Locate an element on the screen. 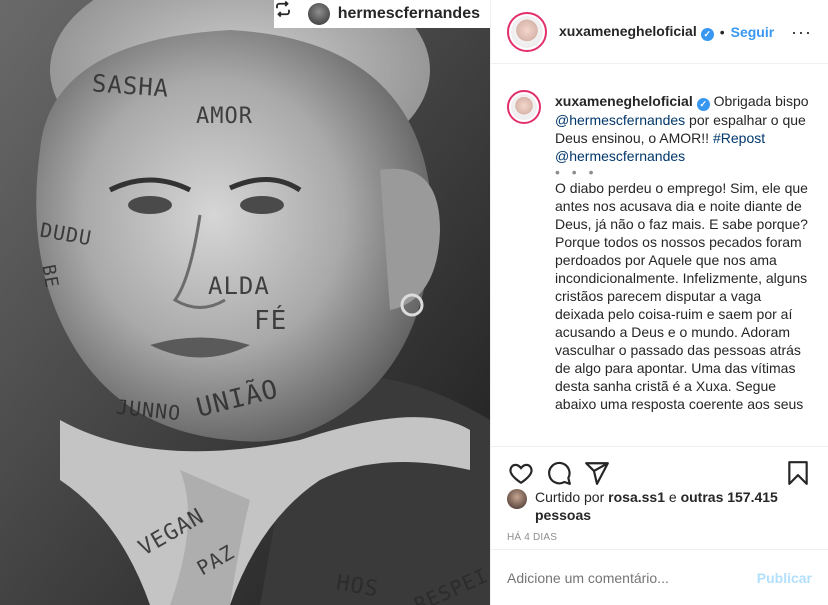 Image resolution: width=828 pixels, height=605 pixels. comment-icon is located at coordinates (559, 473).